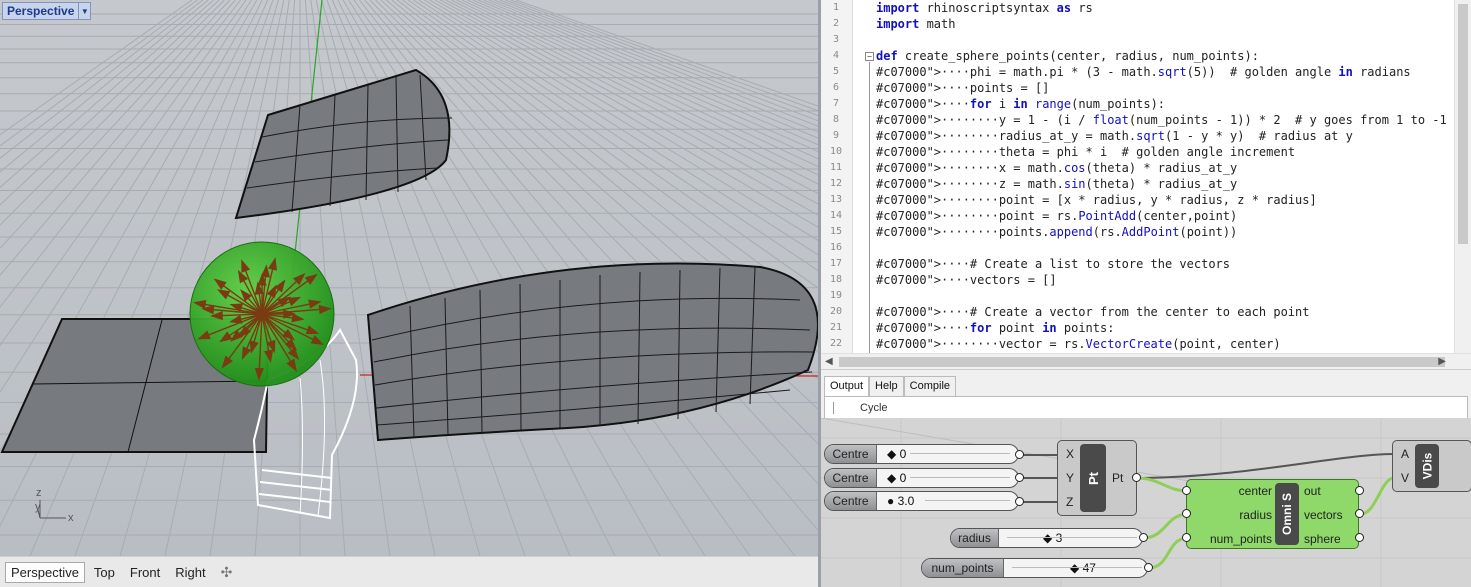 This screenshot has height=587, width=1471. What do you see at coordinates (836, 183) in the screenshot?
I see `line-number: 12` at bounding box center [836, 183].